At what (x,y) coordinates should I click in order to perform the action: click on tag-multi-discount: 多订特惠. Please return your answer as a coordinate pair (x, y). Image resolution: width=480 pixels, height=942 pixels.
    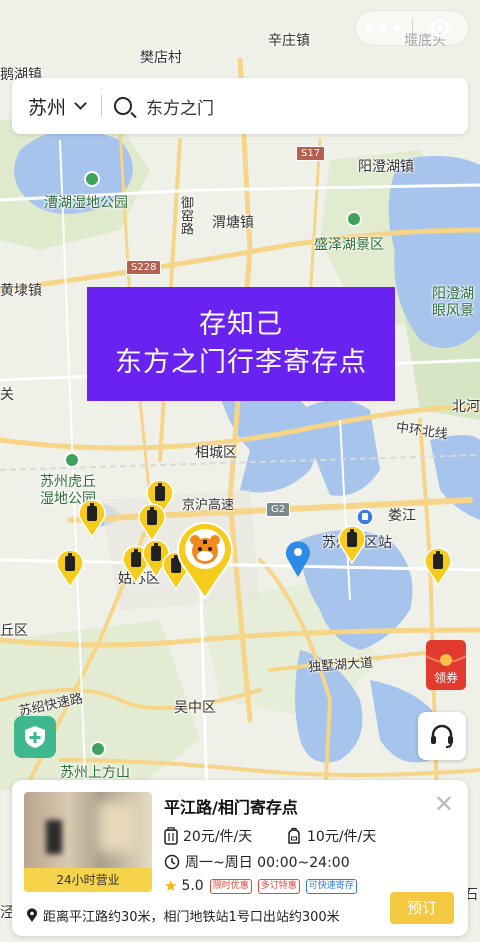
    Looking at the image, I should click on (278, 886).